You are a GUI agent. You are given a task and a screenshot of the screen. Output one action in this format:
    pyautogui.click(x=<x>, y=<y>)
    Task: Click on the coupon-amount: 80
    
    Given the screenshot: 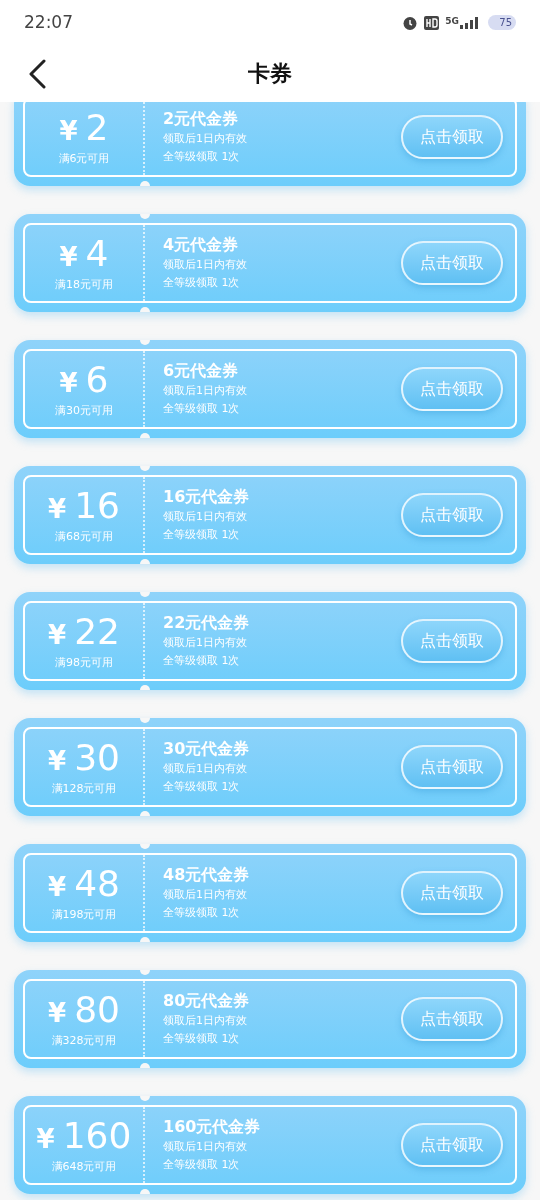 What is the action you would take?
    pyautogui.click(x=97, y=1009)
    